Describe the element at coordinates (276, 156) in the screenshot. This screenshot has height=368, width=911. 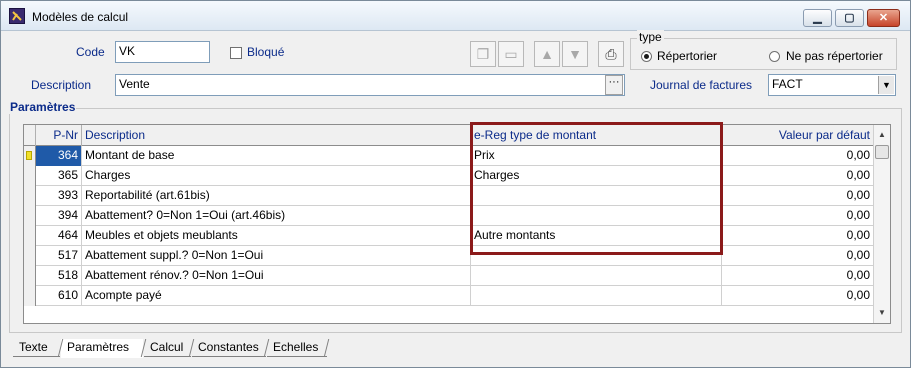
I see `cell-description: Montant de base` at that location.